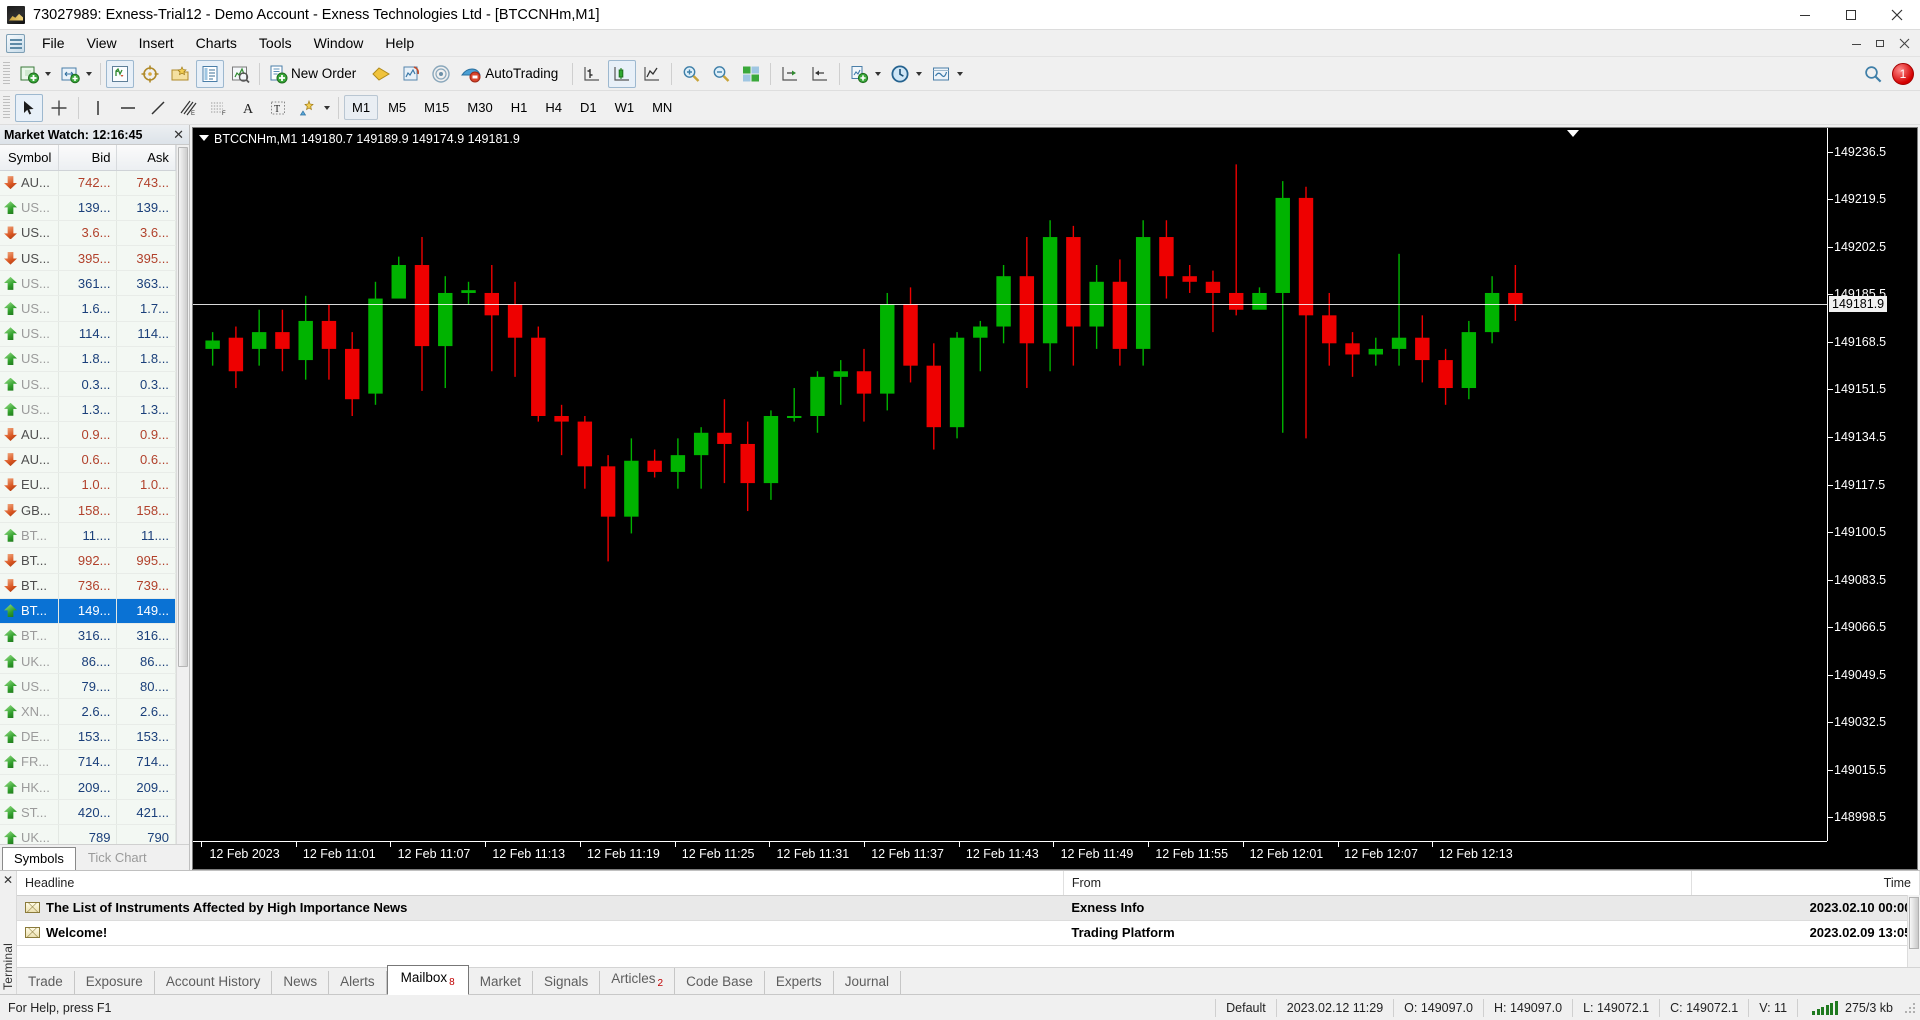 The image size is (1920, 1020). Describe the element at coordinates (512, 74) in the screenshot. I see `autotrading-button: AutoTrading` at that location.